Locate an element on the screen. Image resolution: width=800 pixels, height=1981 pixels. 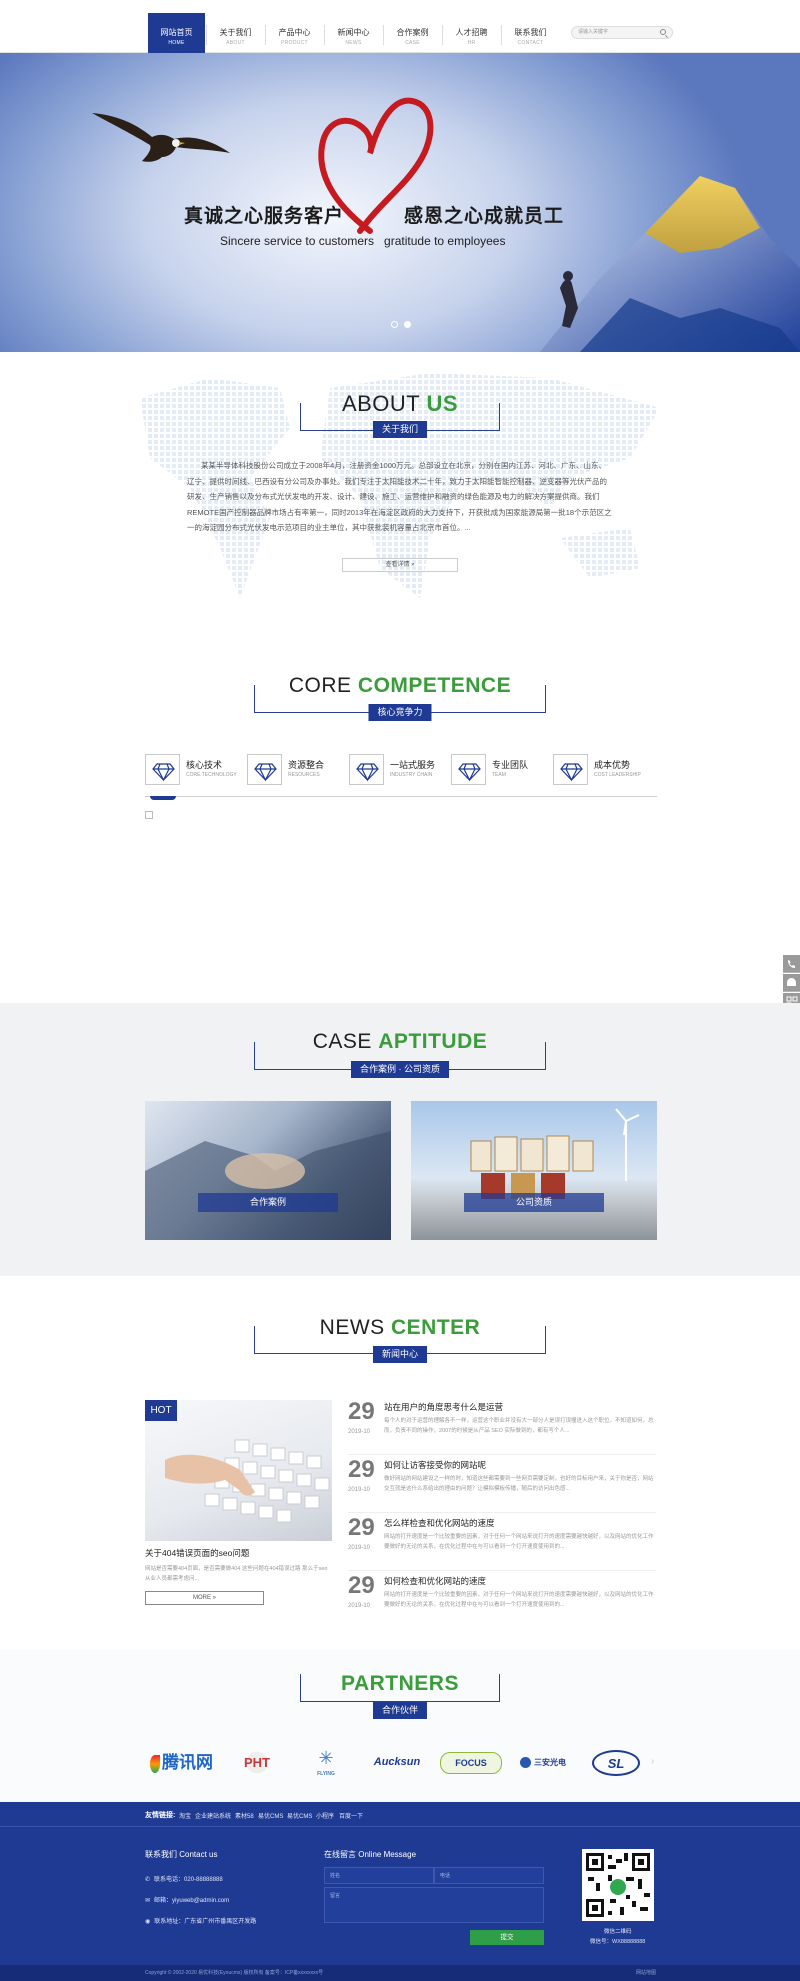
partner-logo: Aucksun is located at coordinates (397, 1762).